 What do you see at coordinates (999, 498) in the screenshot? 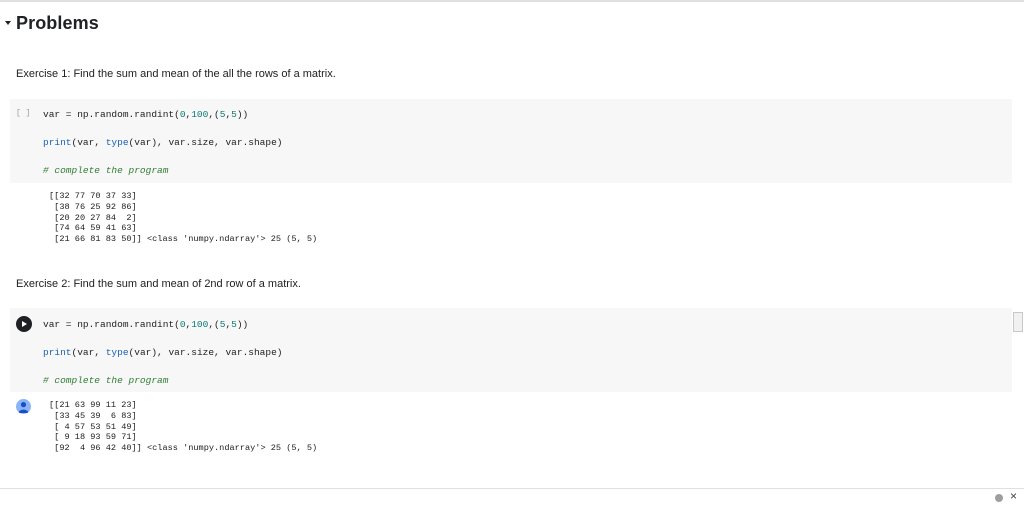
I see `status-dot-icon` at bounding box center [999, 498].